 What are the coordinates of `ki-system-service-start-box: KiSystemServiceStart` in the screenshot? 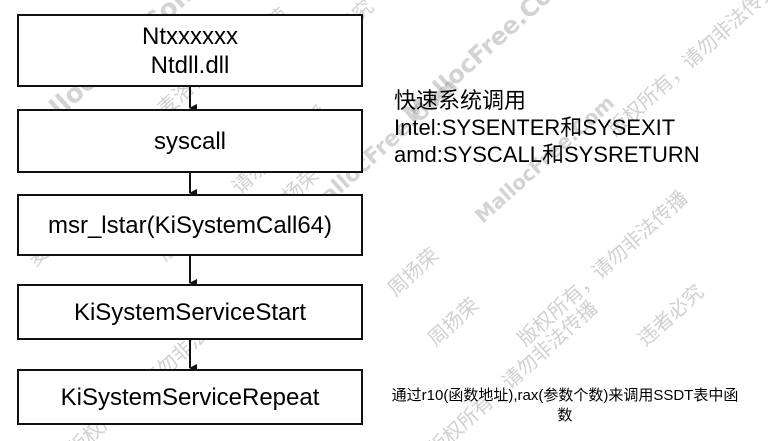 It's located at (190, 312).